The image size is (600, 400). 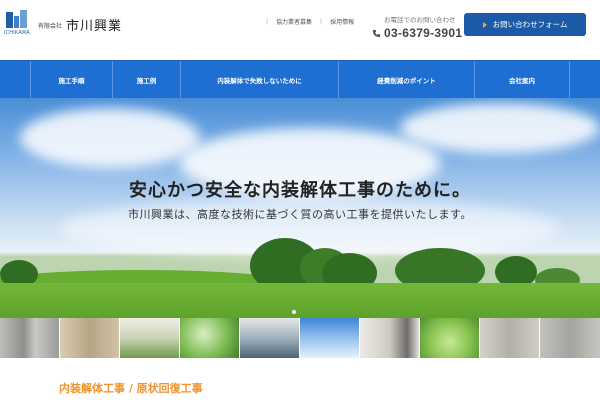 I want to click on nav-item-cost-reduction: 経費削減のポイント, so click(x=406, y=80).